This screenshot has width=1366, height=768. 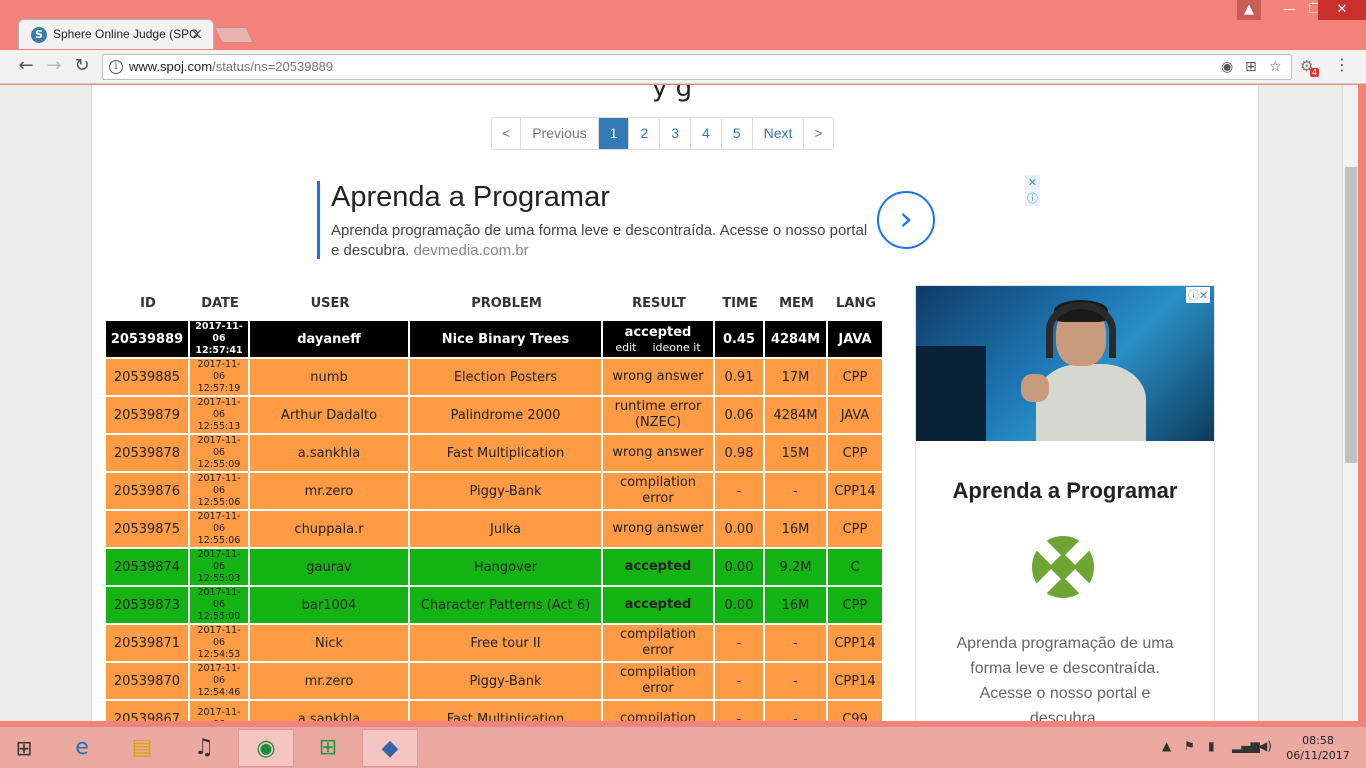 What do you see at coordinates (330, 303) in the screenshot?
I see `header-user: USER` at bounding box center [330, 303].